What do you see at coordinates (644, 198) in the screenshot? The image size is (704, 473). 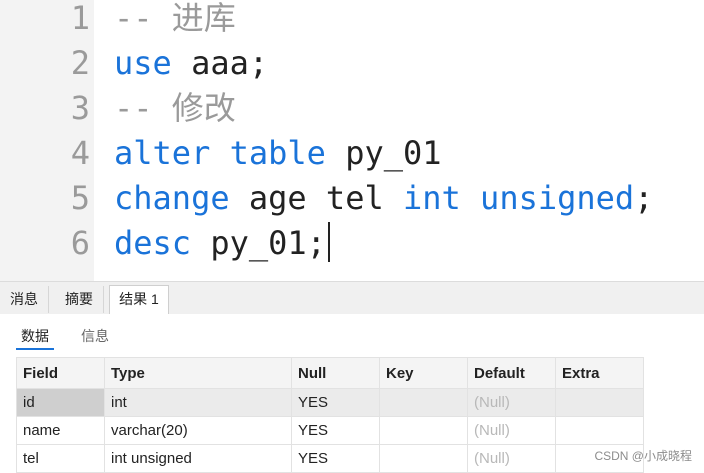 I see `sql-token: ;` at bounding box center [644, 198].